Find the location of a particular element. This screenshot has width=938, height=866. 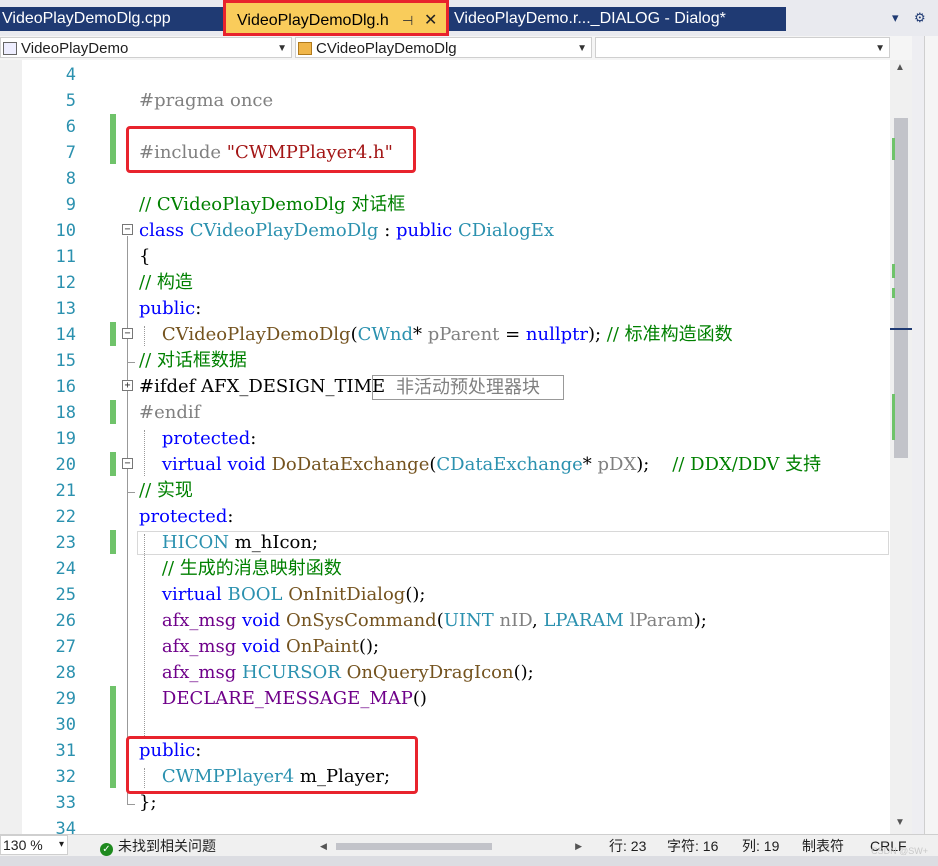

line-number: 12 is located at coordinates (65, 283).